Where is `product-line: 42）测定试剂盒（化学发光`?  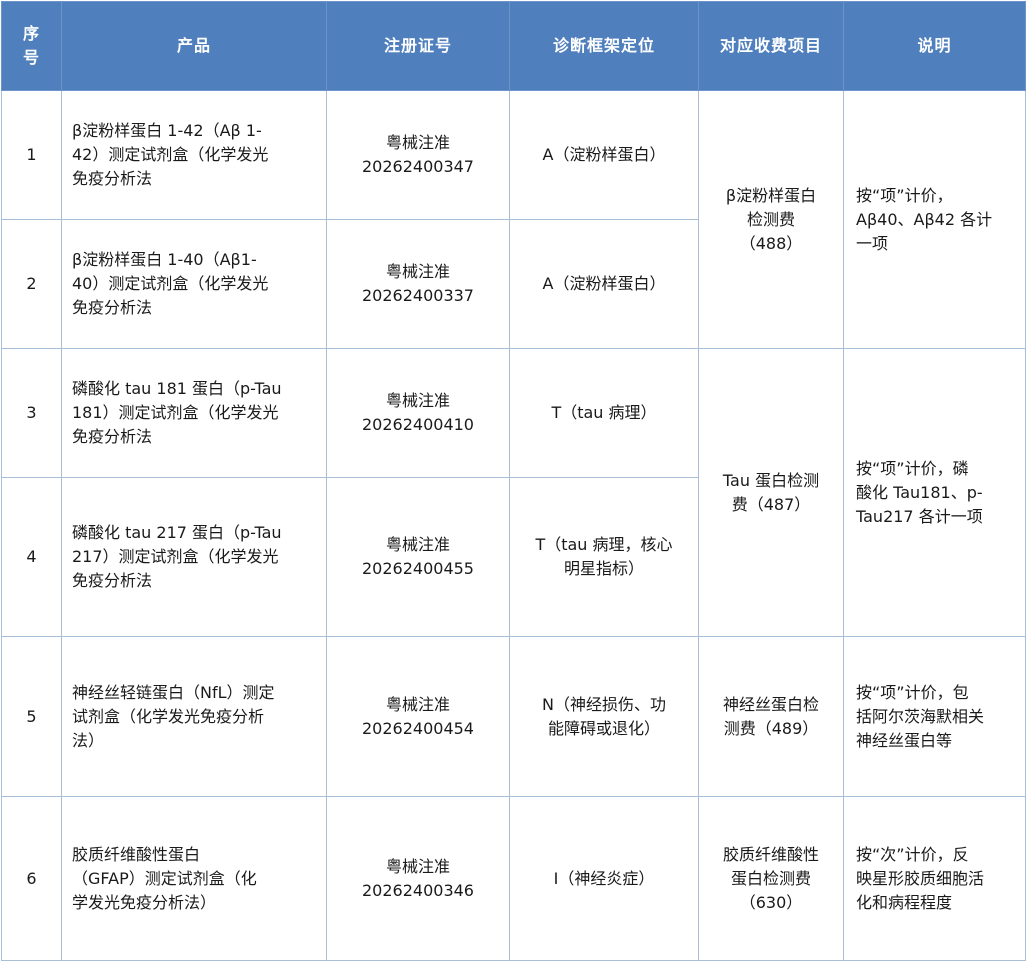 product-line: 42）测定试剂盒（化学发光 is located at coordinates (170, 154).